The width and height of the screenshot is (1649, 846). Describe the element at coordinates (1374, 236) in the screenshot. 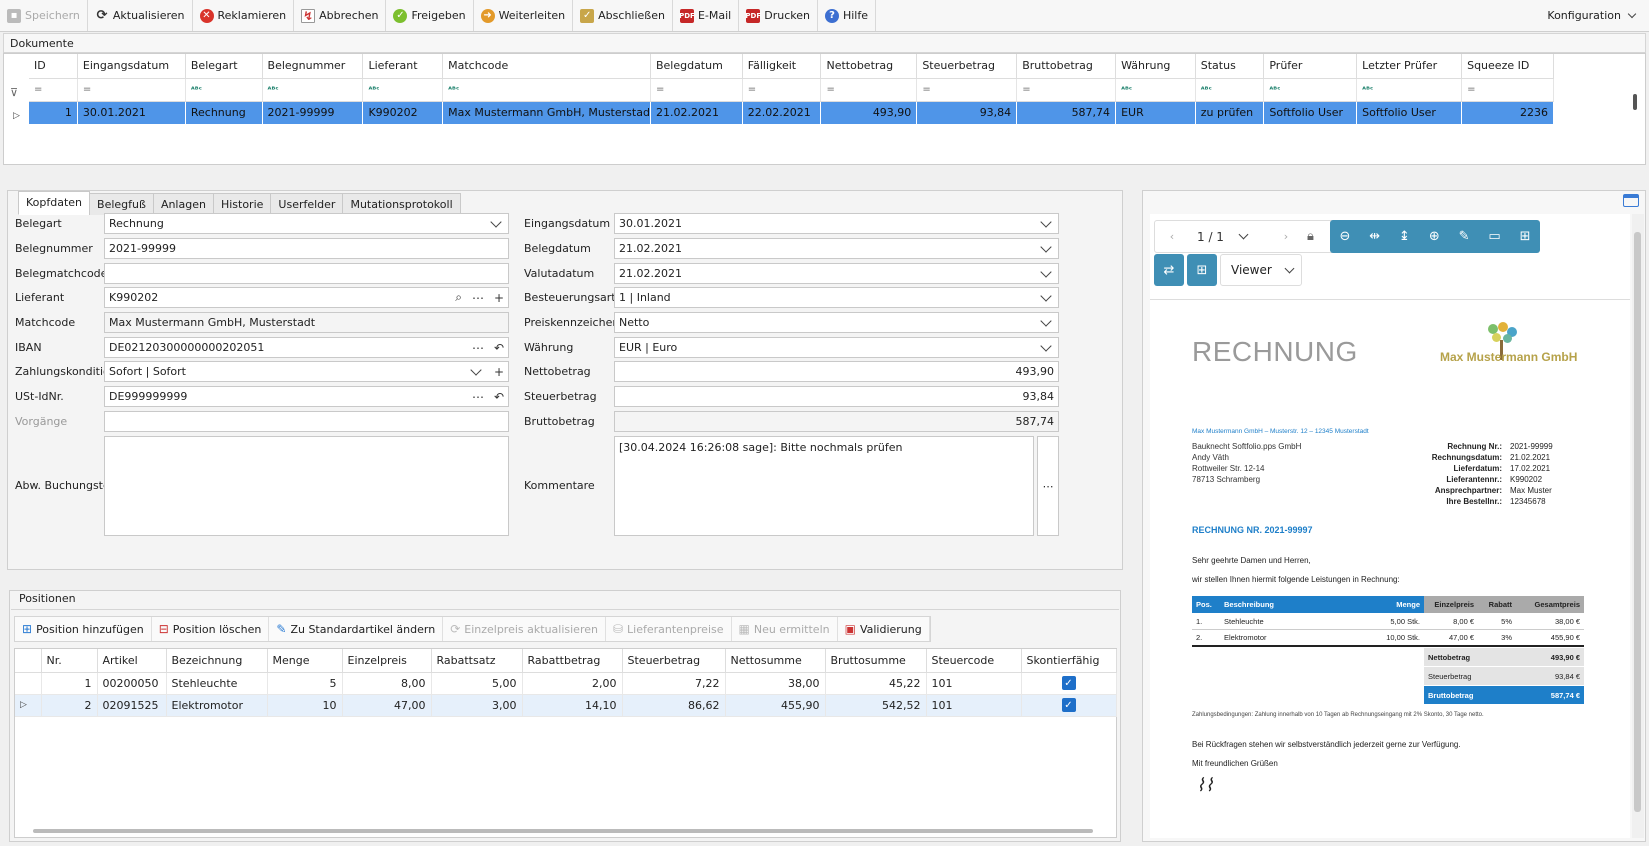

I see `fit-width-icon: ⇹` at that location.